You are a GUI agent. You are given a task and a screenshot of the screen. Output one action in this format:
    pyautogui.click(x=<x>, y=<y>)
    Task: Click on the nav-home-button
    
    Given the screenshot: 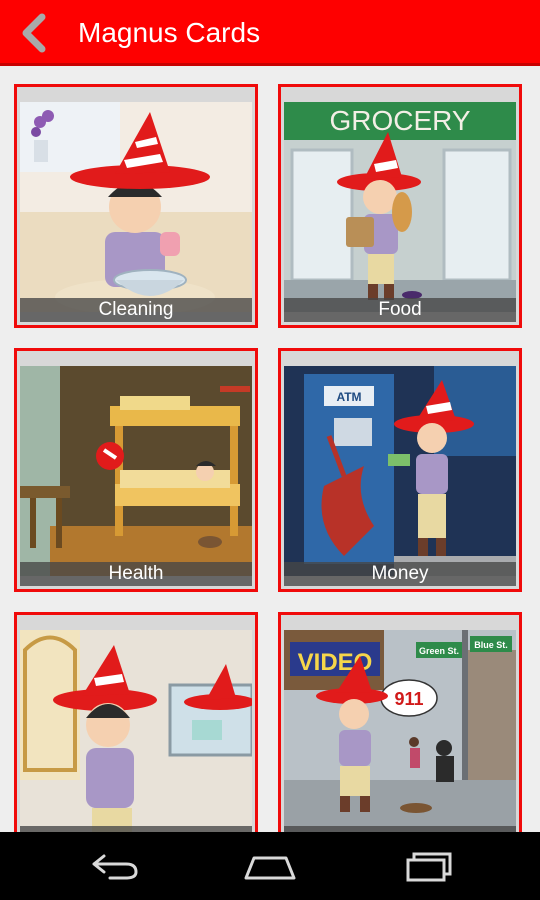 What is the action you would take?
    pyautogui.click(x=270, y=866)
    